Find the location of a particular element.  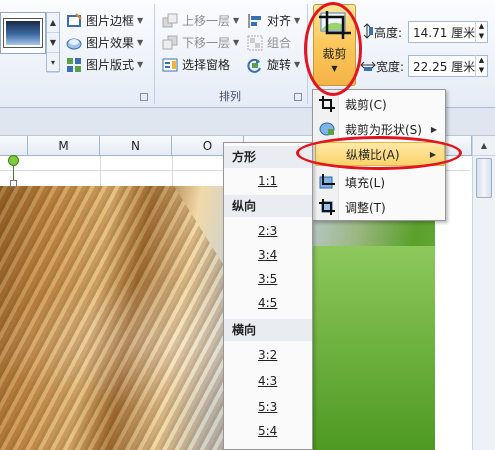

align-icon is located at coordinates (255, 21).